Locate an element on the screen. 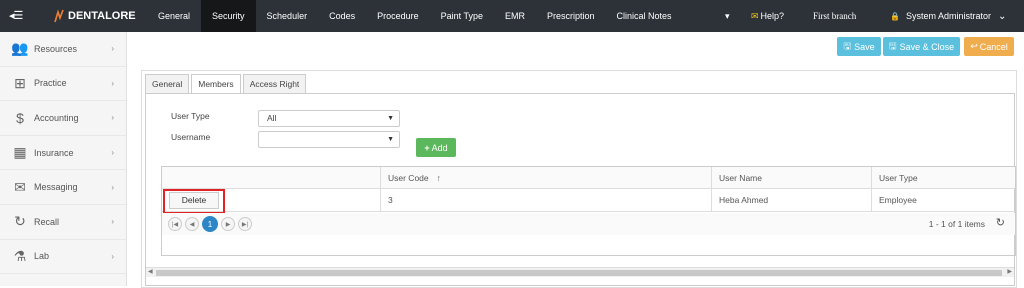 This screenshot has height=288, width=1024. user-type-value: All is located at coordinates (272, 118).